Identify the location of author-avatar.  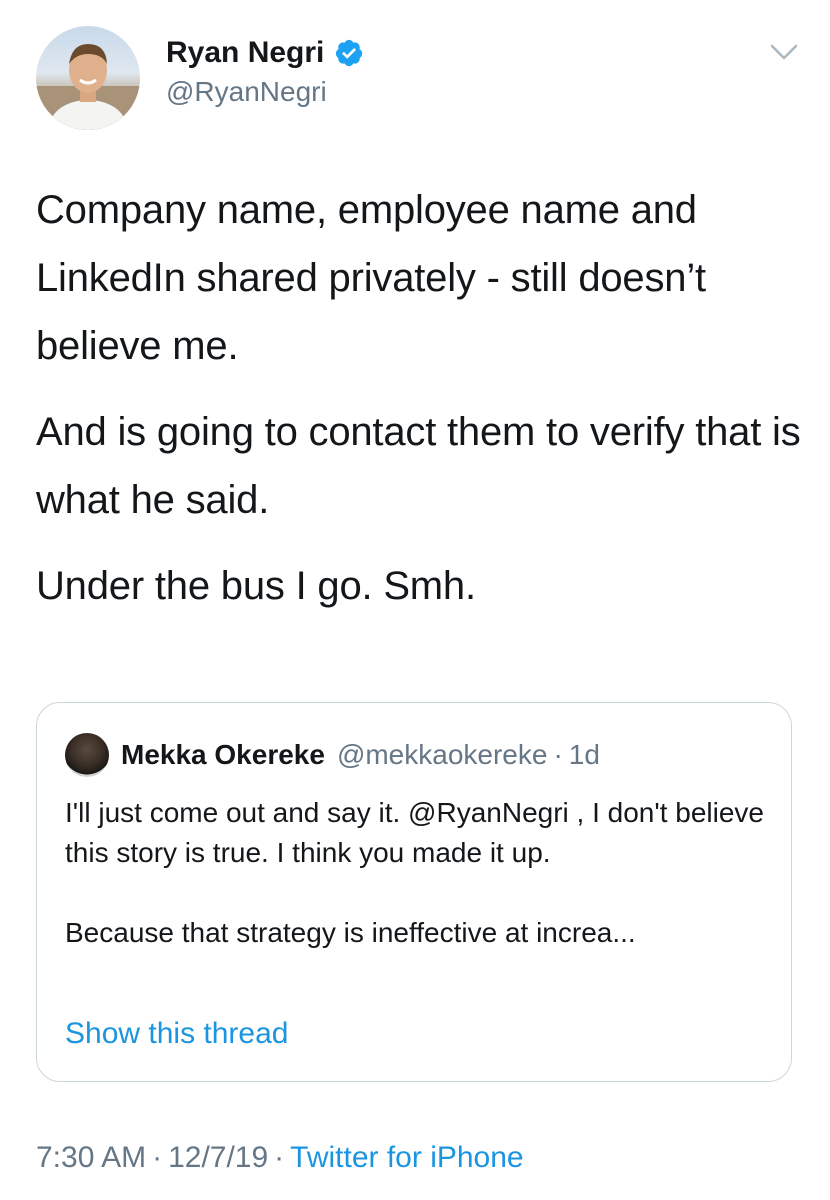
(88, 78).